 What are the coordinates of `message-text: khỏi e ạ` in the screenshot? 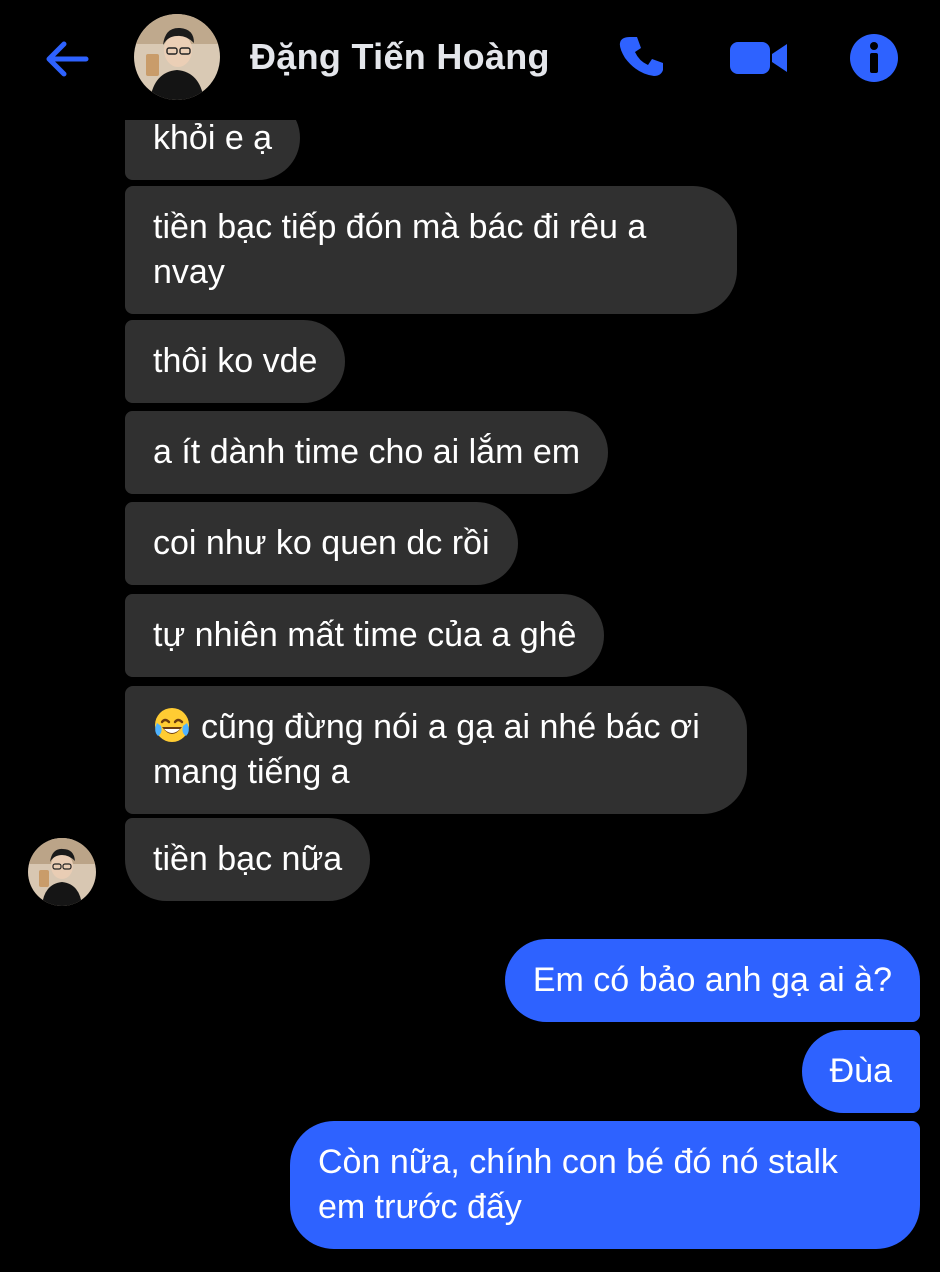 It's located at (213, 138).